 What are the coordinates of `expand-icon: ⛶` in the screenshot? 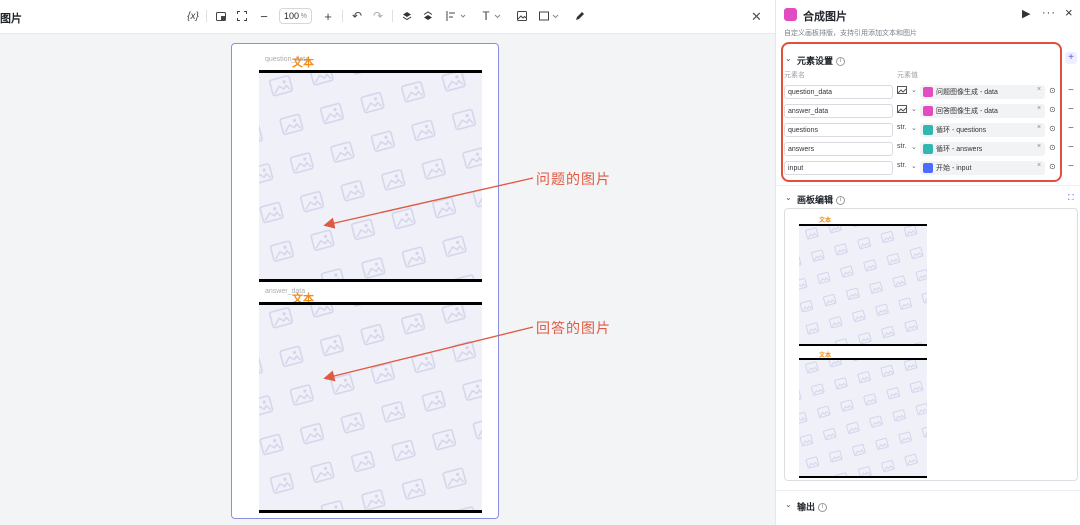 It's located at (1071, 198).